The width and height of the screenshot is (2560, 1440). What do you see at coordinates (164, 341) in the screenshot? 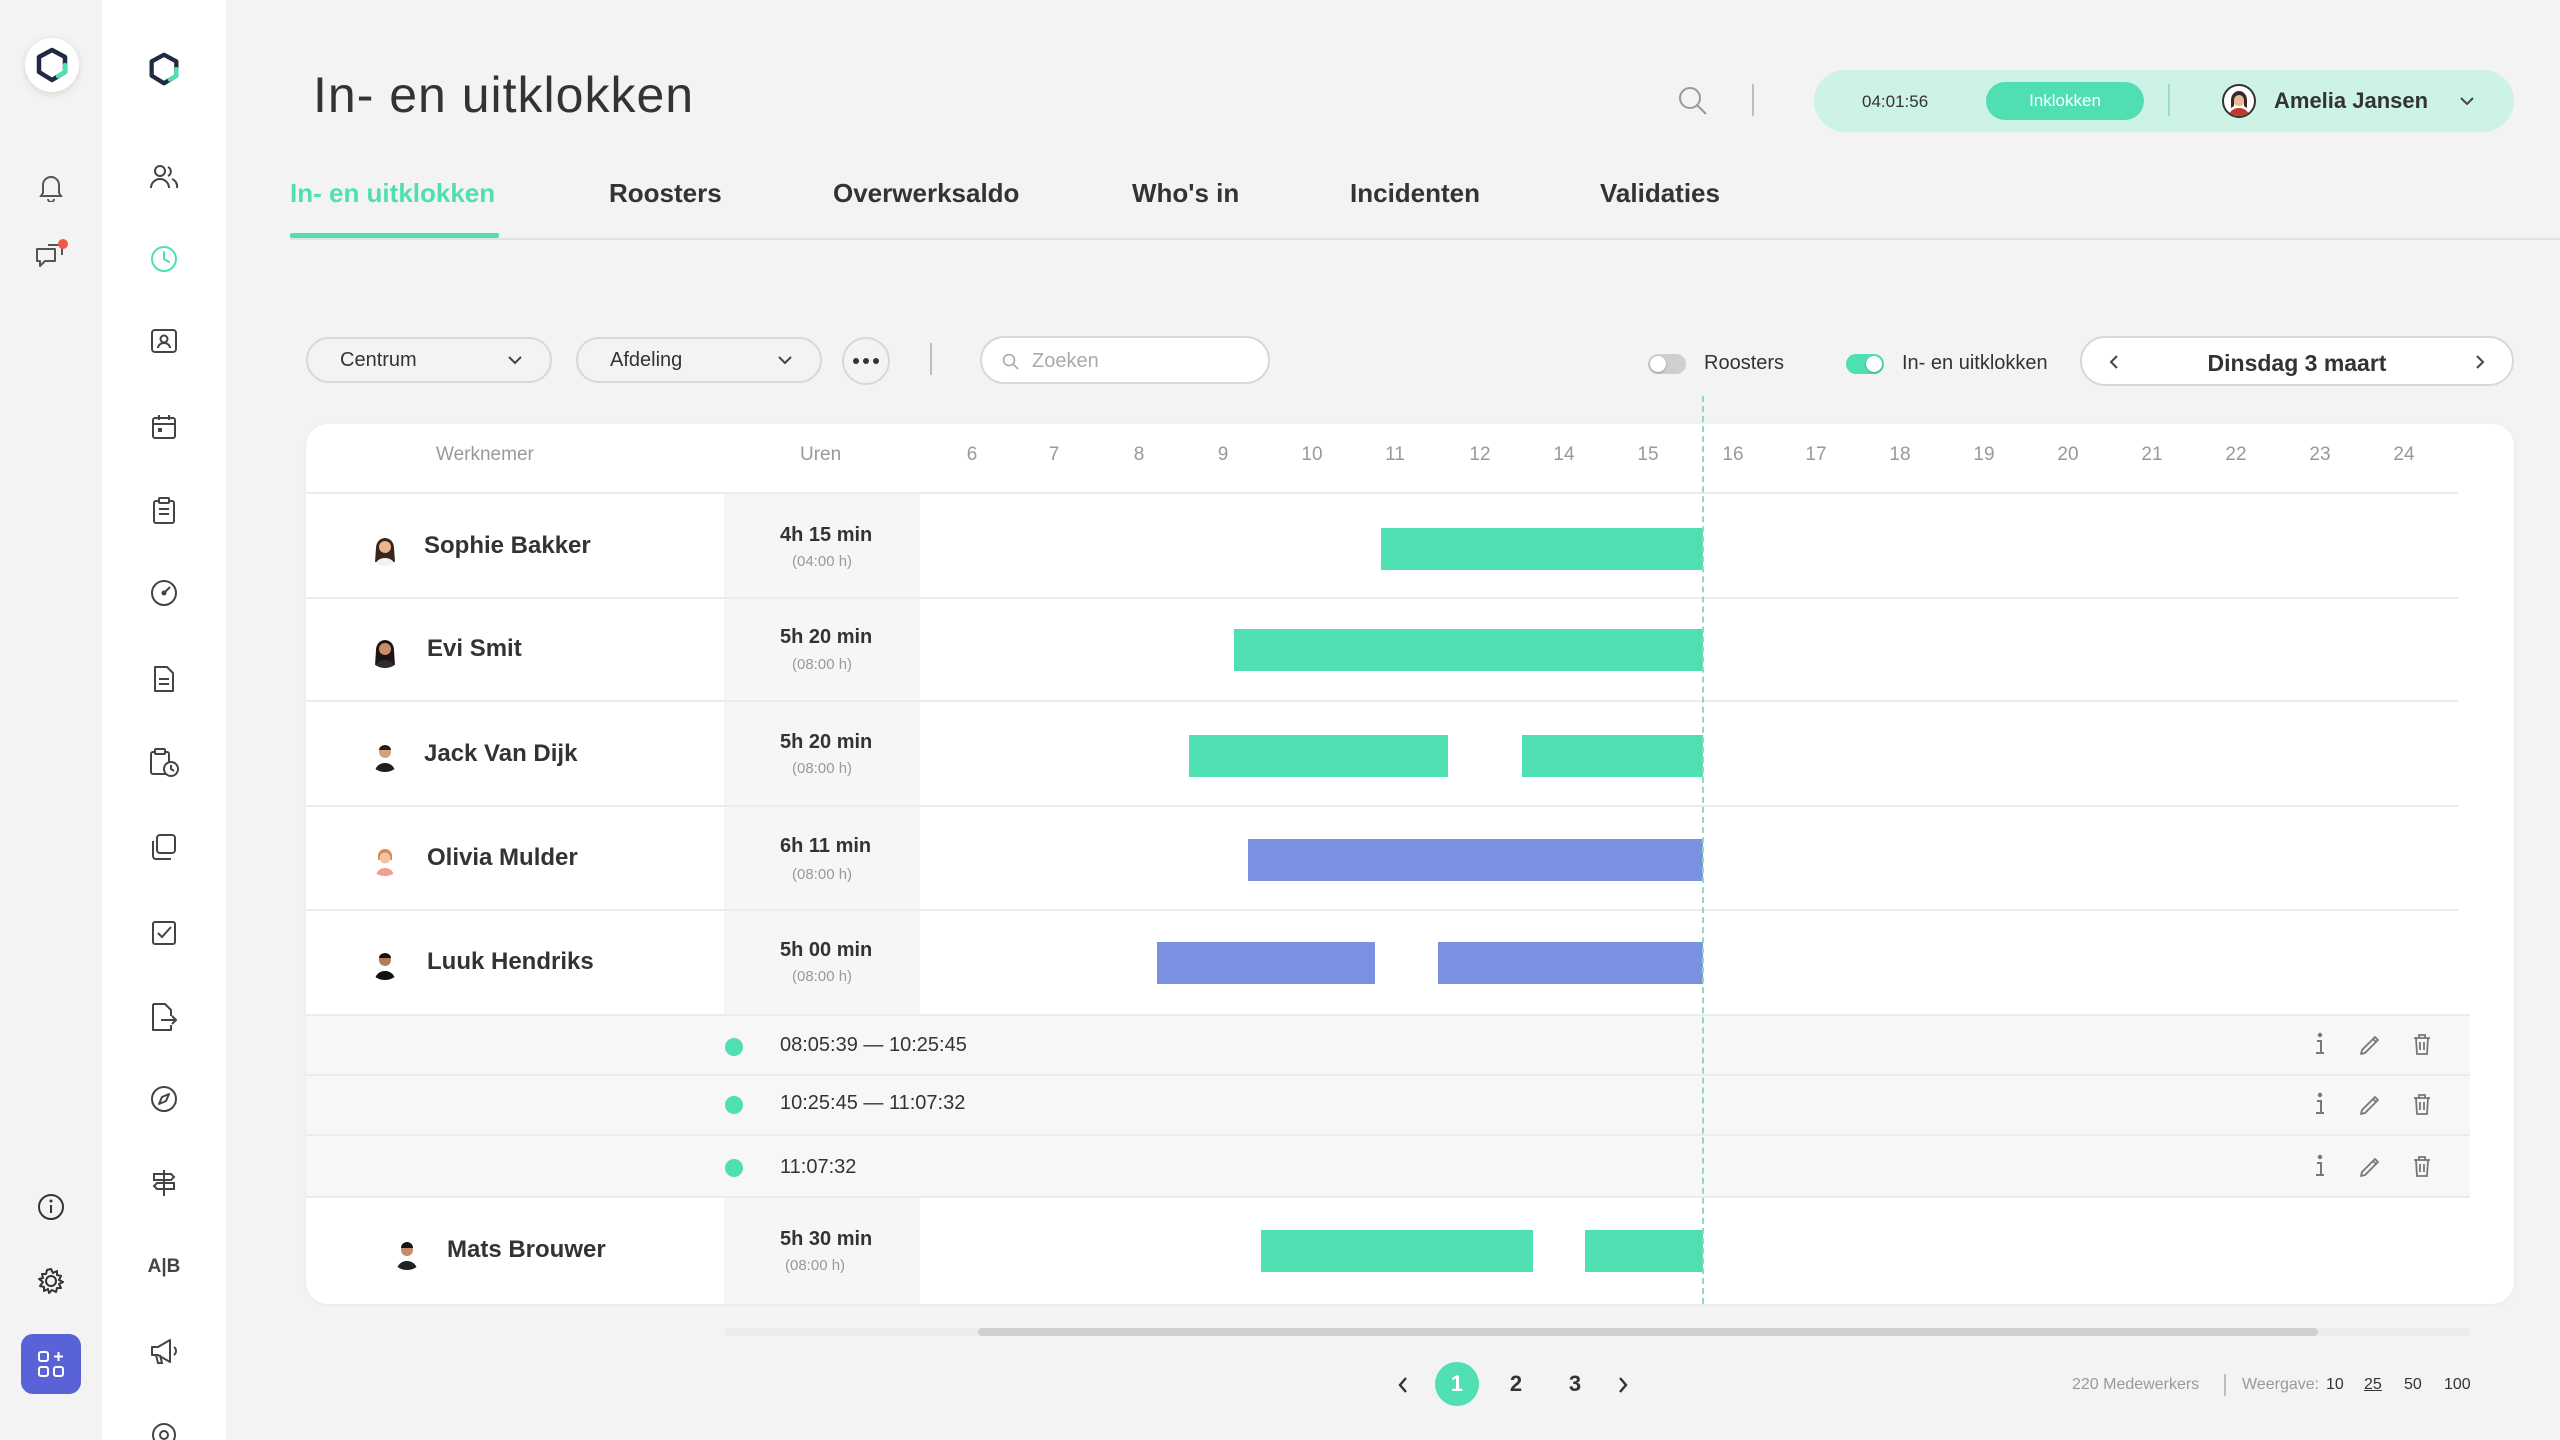
I see `badge-icon` at bounding box center [164, 341].